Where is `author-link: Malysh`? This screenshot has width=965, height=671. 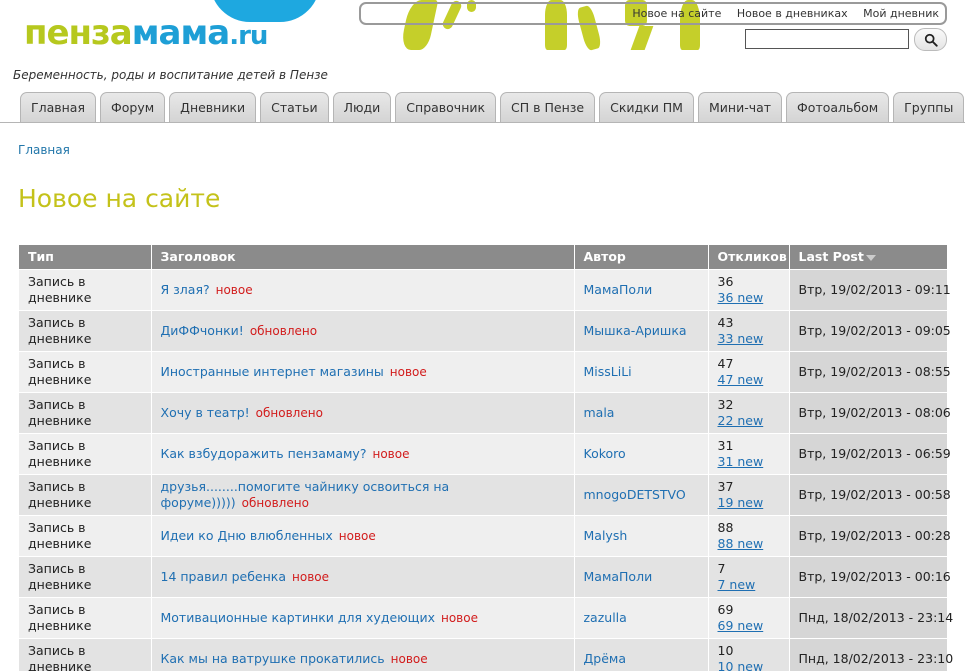
author-link: Malysh is located at coordinates (606, 535).